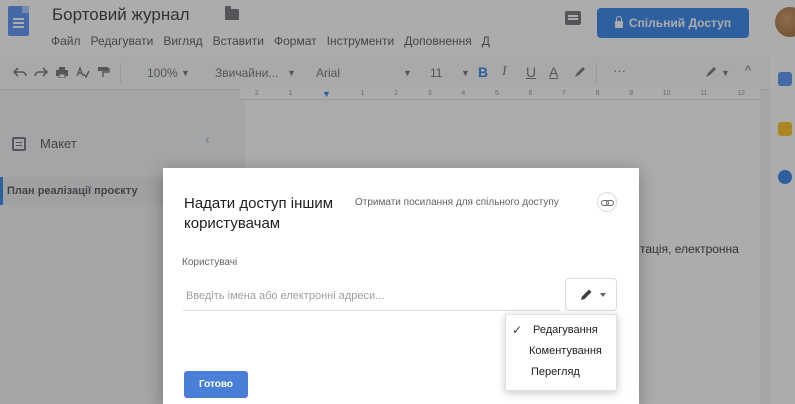 This screenshot has height=404, width=795. What do you see at coordinates (371, 296) in the screenshot?
I see `people-input` at bounding box center [371, 296].